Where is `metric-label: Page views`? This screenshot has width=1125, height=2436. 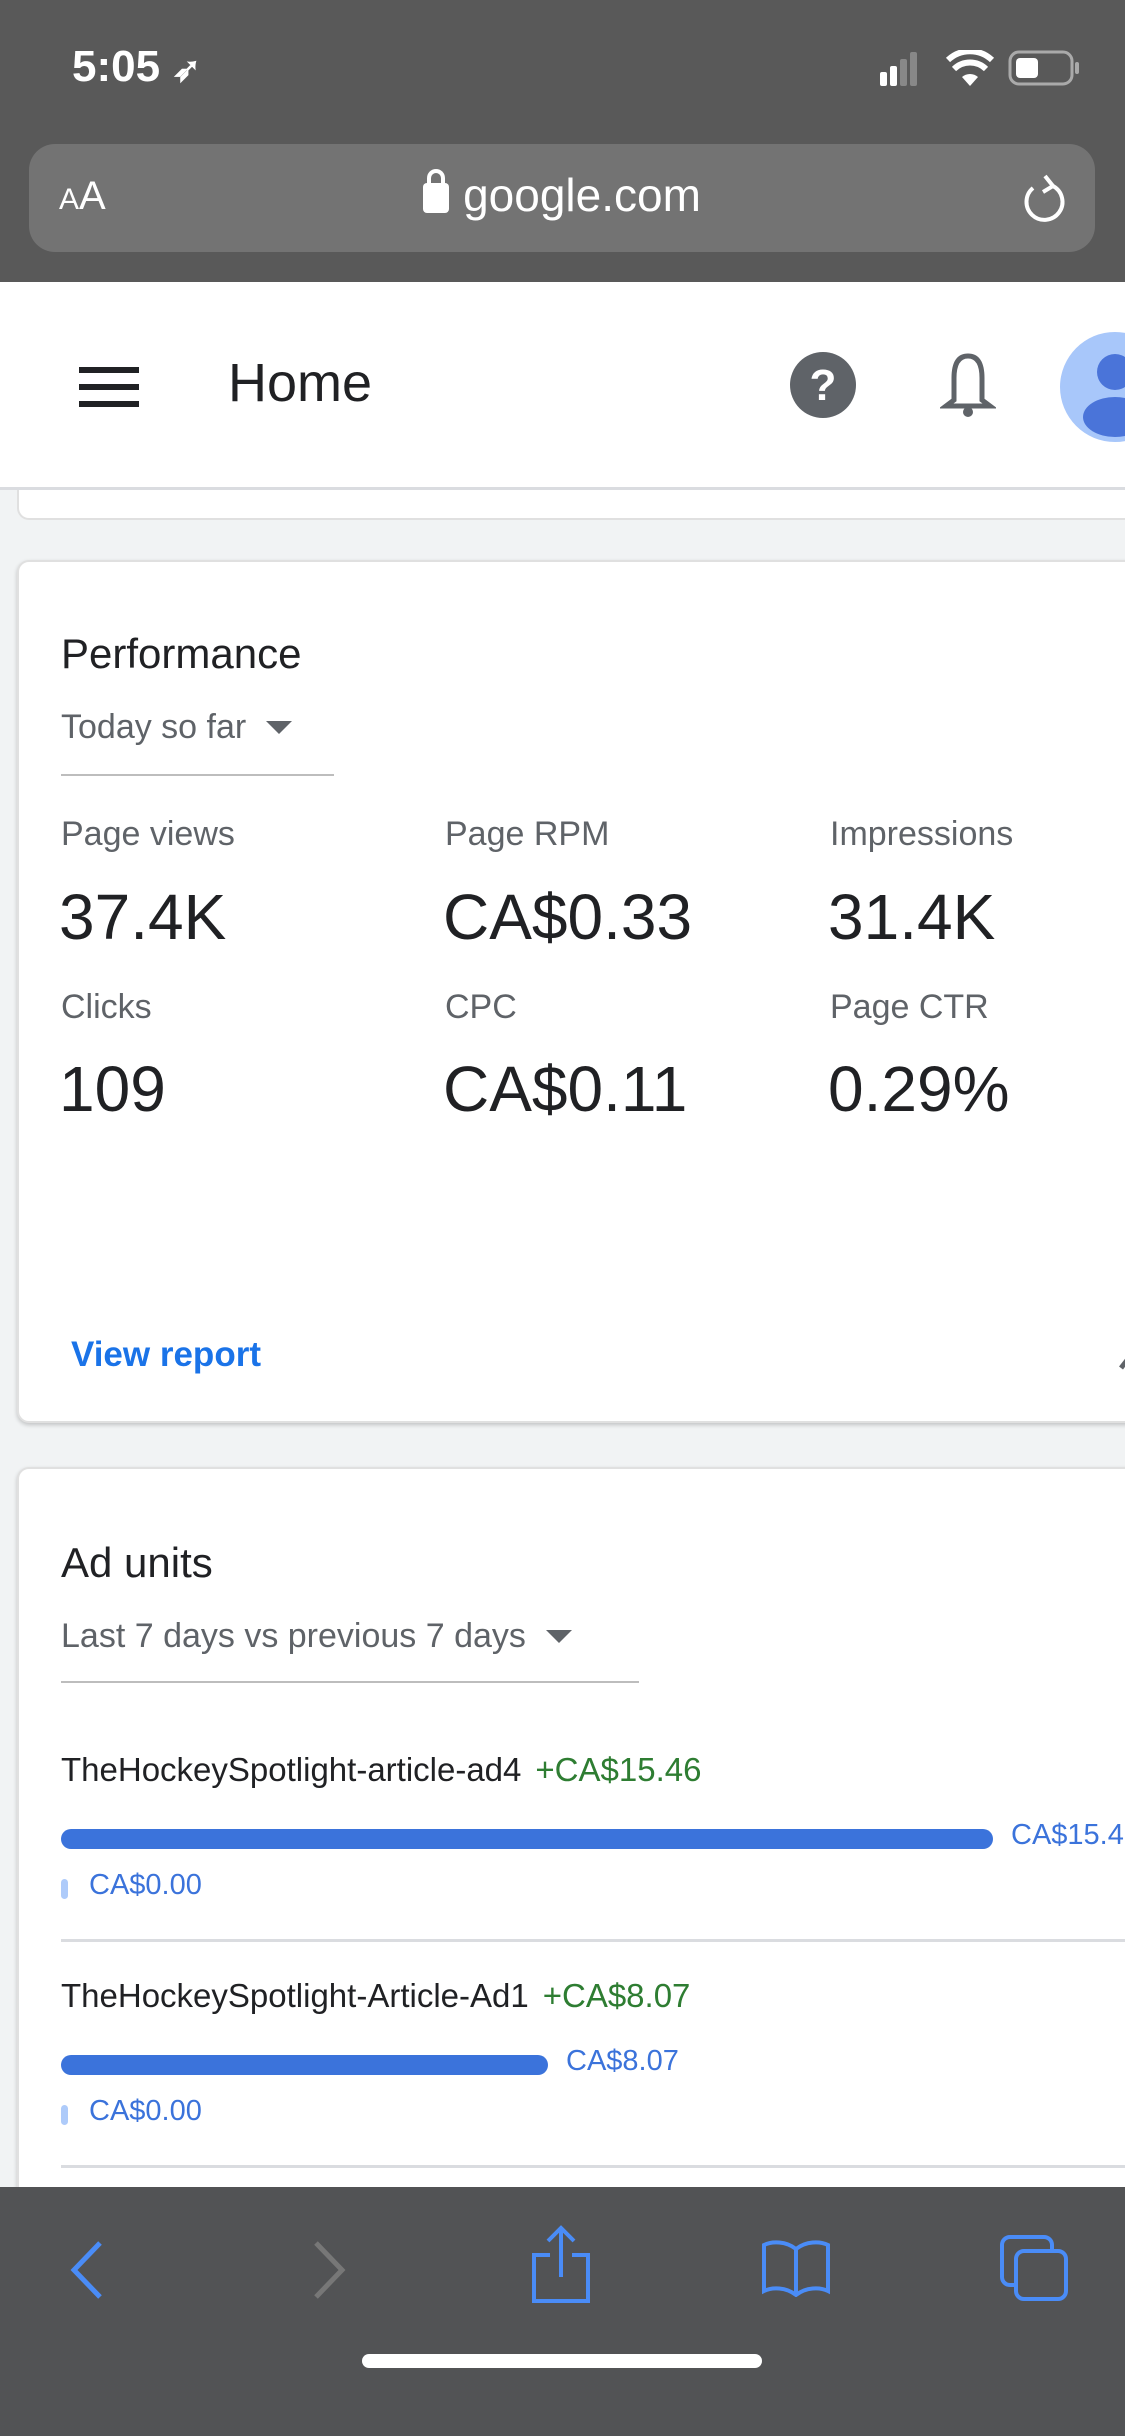 metric-label: Page views is located at coordinates (148, 834).